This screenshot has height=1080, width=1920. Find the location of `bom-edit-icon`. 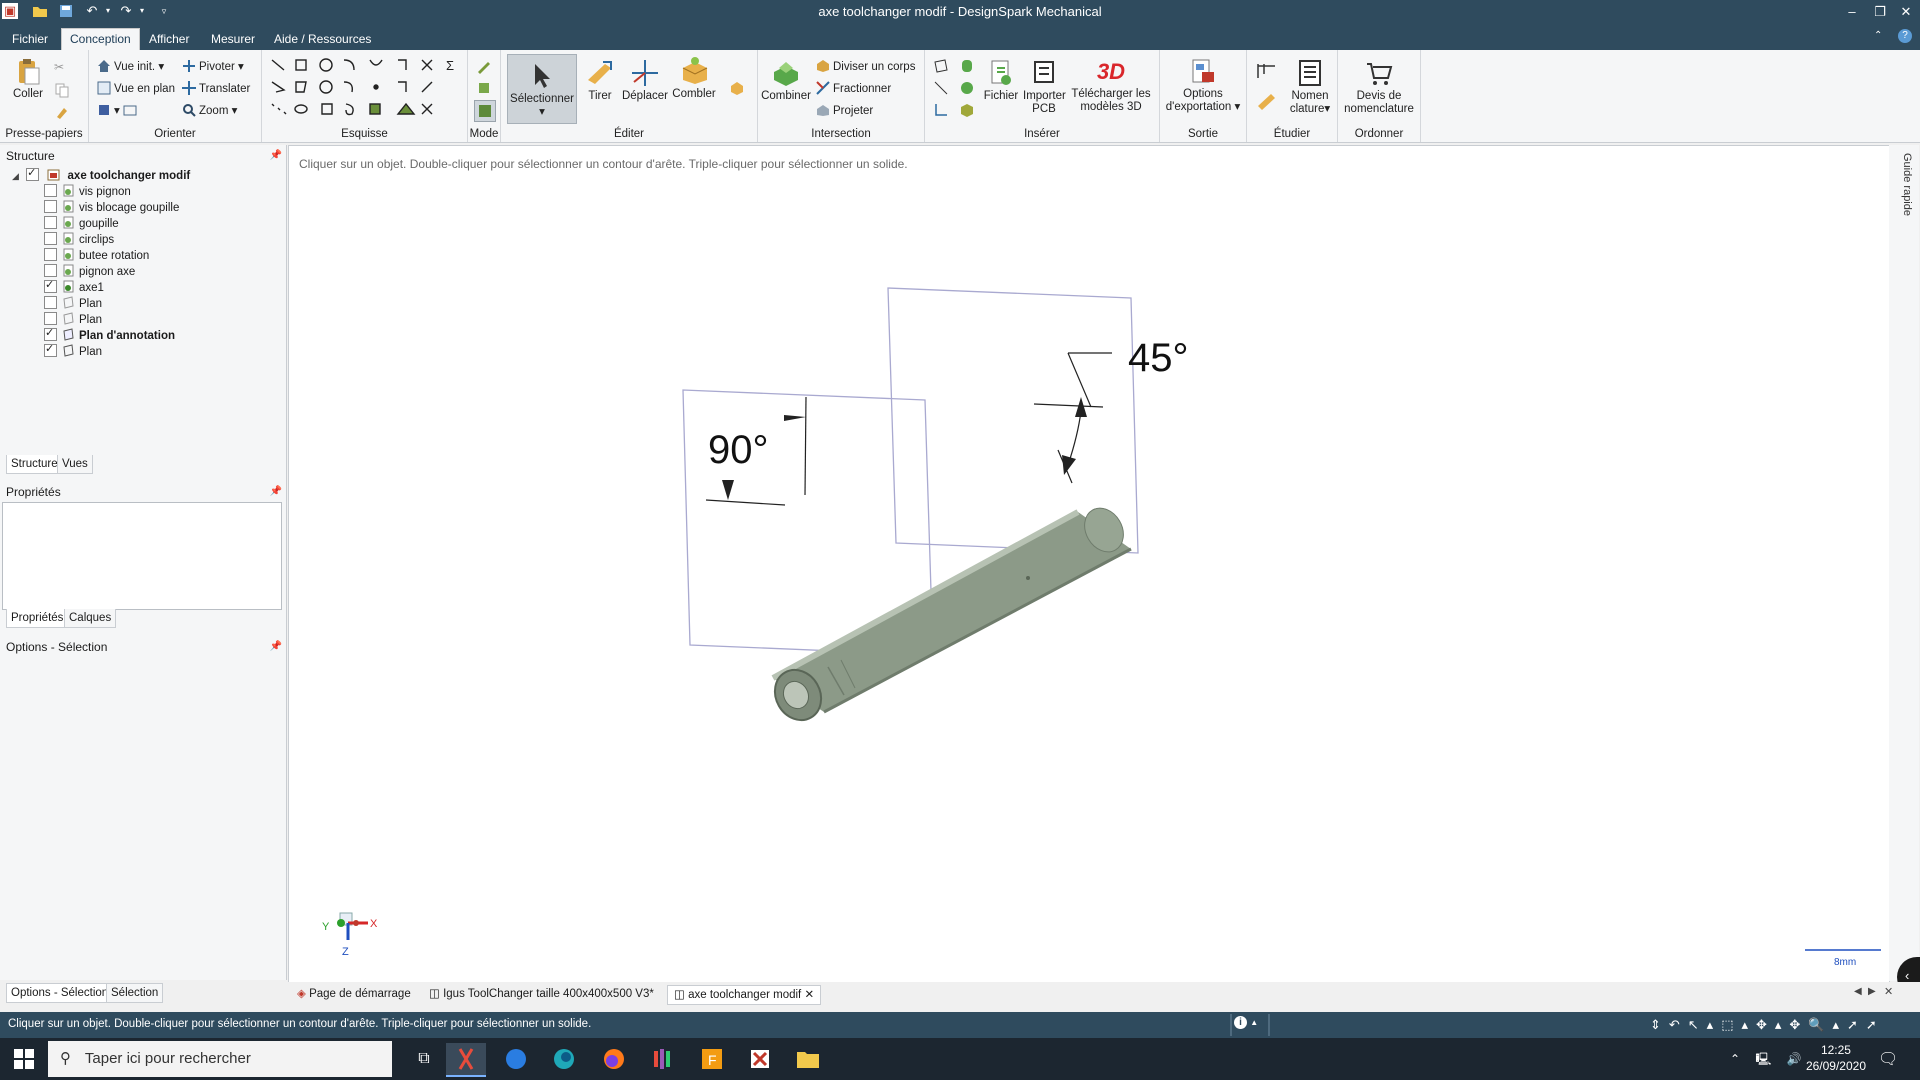

bom-edit-icon is located at coordinates (1267, 101).